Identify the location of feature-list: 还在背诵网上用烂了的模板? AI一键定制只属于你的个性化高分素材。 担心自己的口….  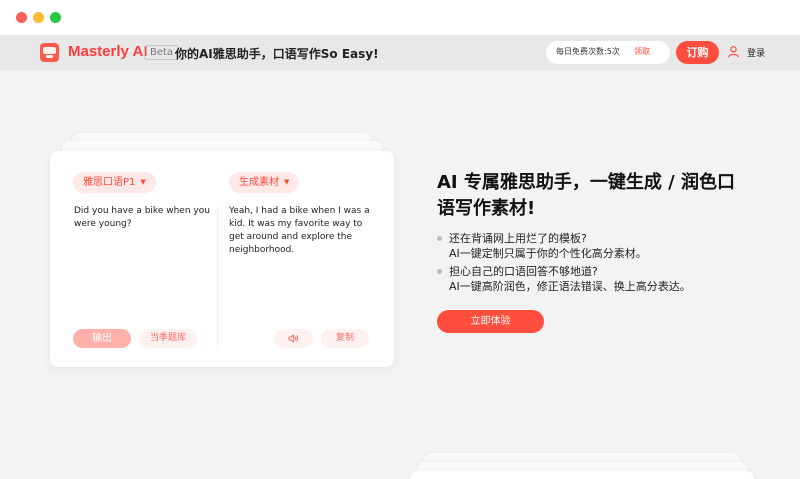
(597, 264).